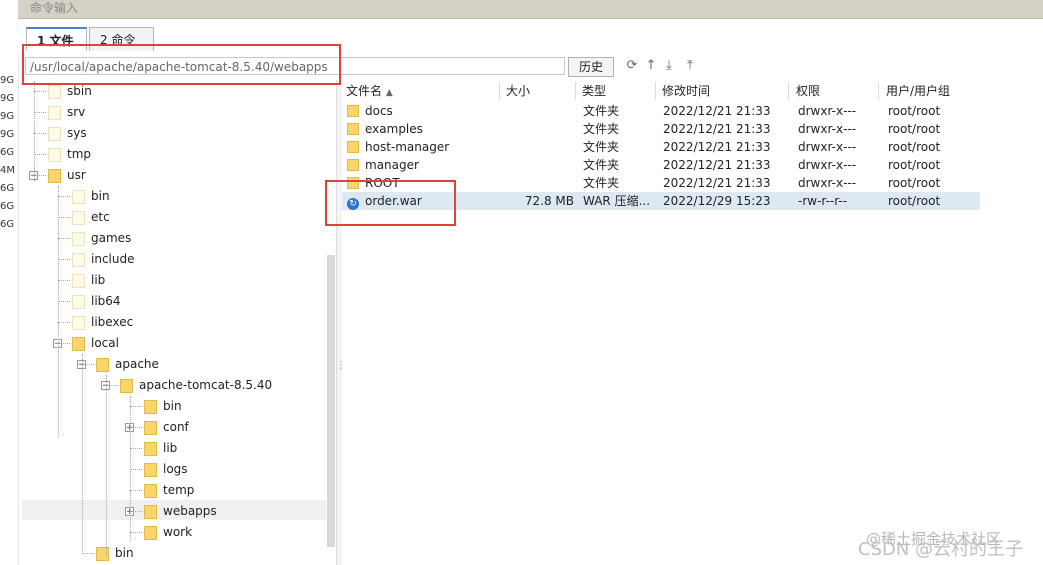  What do you see at coordinates (591, 67) in the screenshot?
I see `history-button: 历史` at bounding box center [591, 67].